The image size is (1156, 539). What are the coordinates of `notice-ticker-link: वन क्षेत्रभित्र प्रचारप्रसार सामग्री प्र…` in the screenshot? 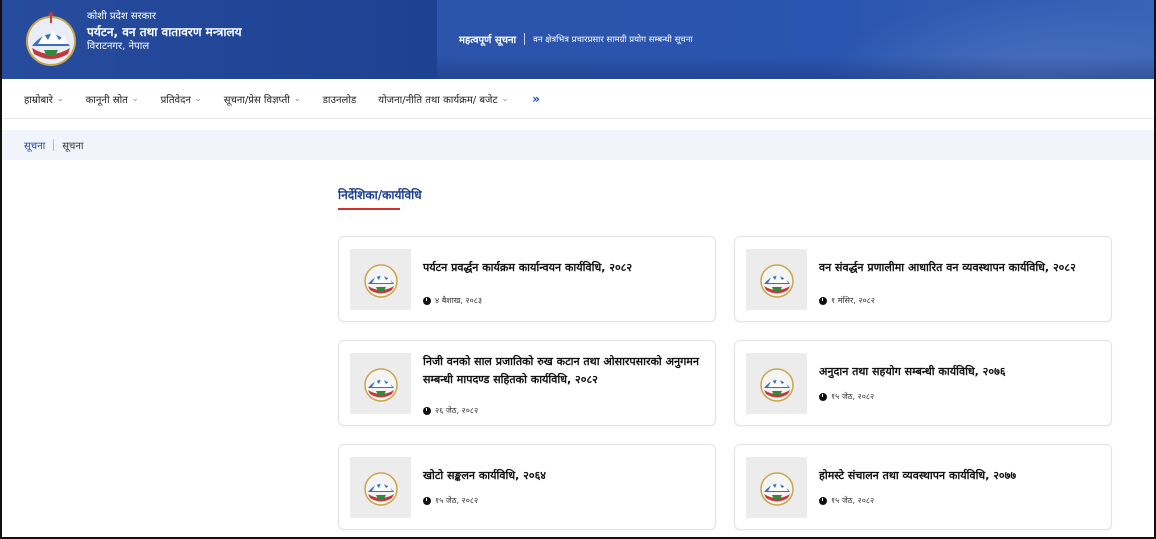 It's located at (612, 39).